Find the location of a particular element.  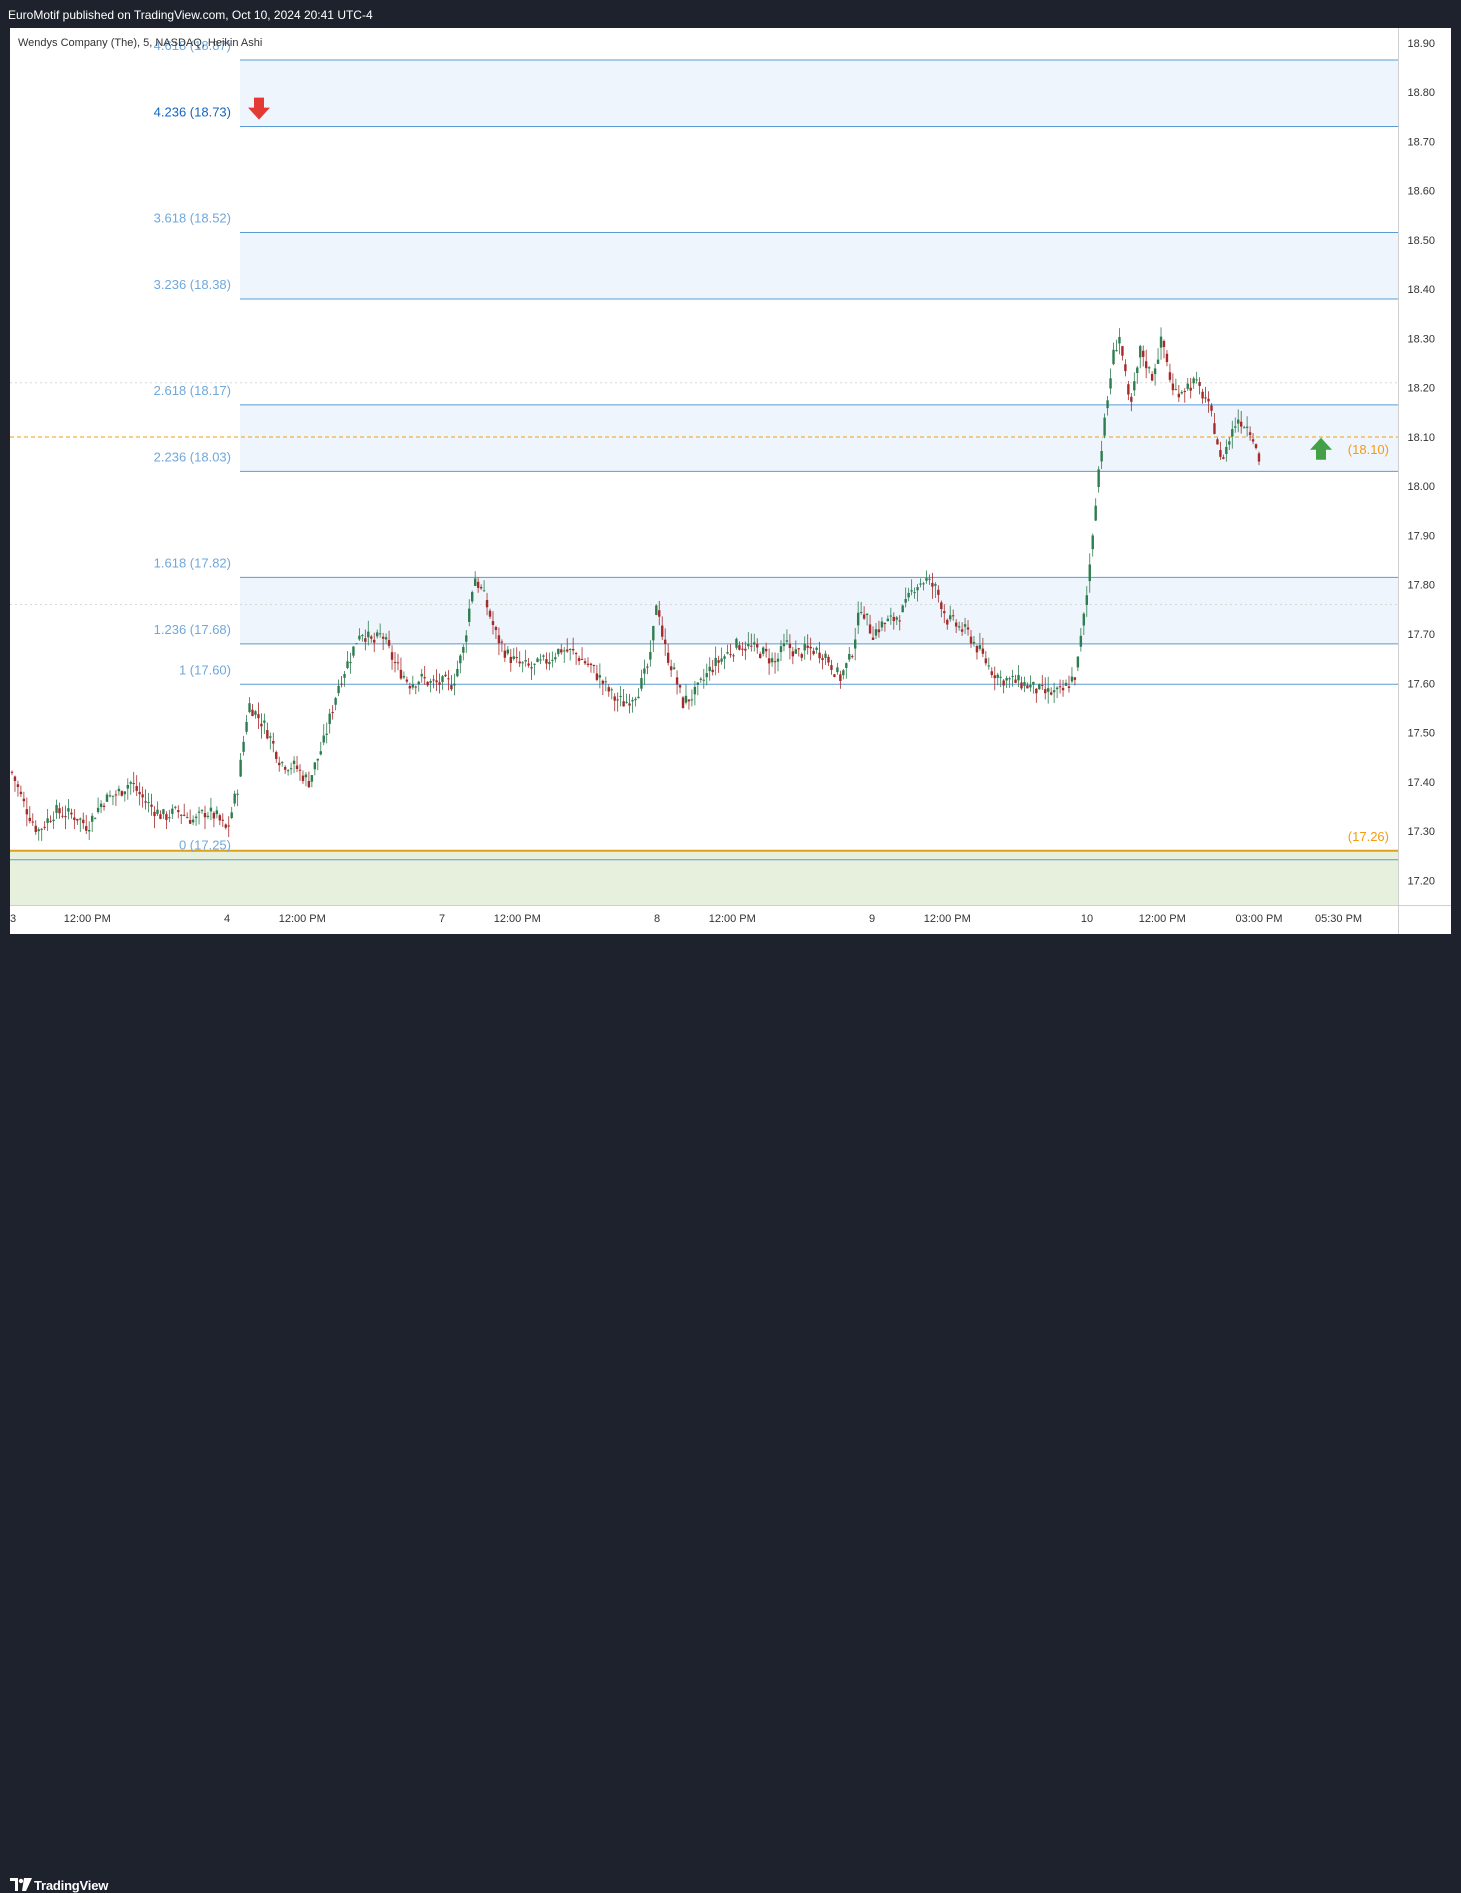

fib-label-4.236: 4.236 (18.73) is located at coordinates (192, 112).